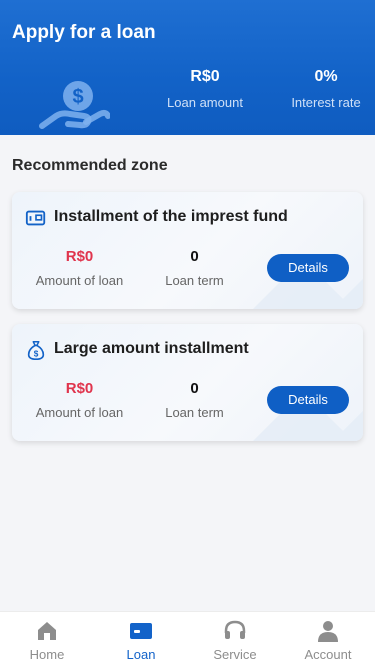 The width and height of the screenshot is (375, 667). What do you see at coordinates (141, 631) in the screenshot?
I see `loan-icon` at bounding box center [141, 631].